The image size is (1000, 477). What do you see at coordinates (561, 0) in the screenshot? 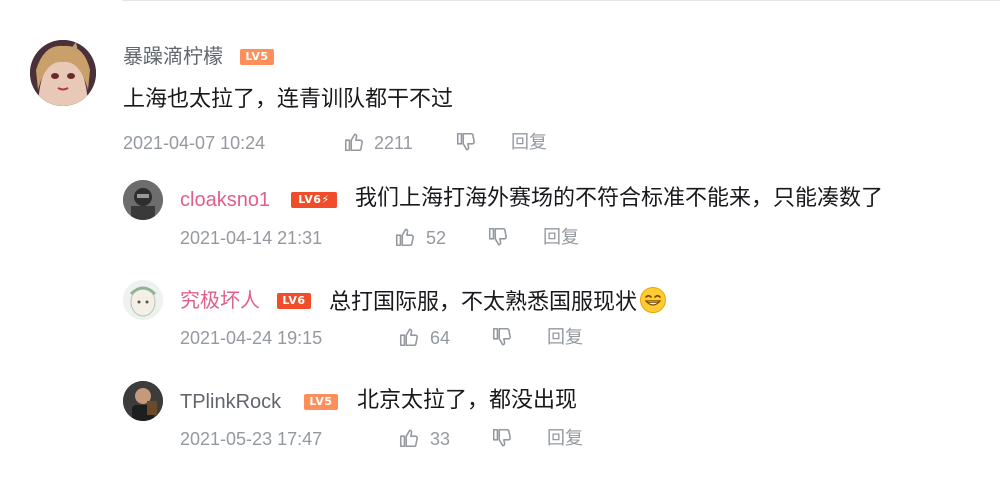
I see `divider-line` at bounding box center [561, 0].